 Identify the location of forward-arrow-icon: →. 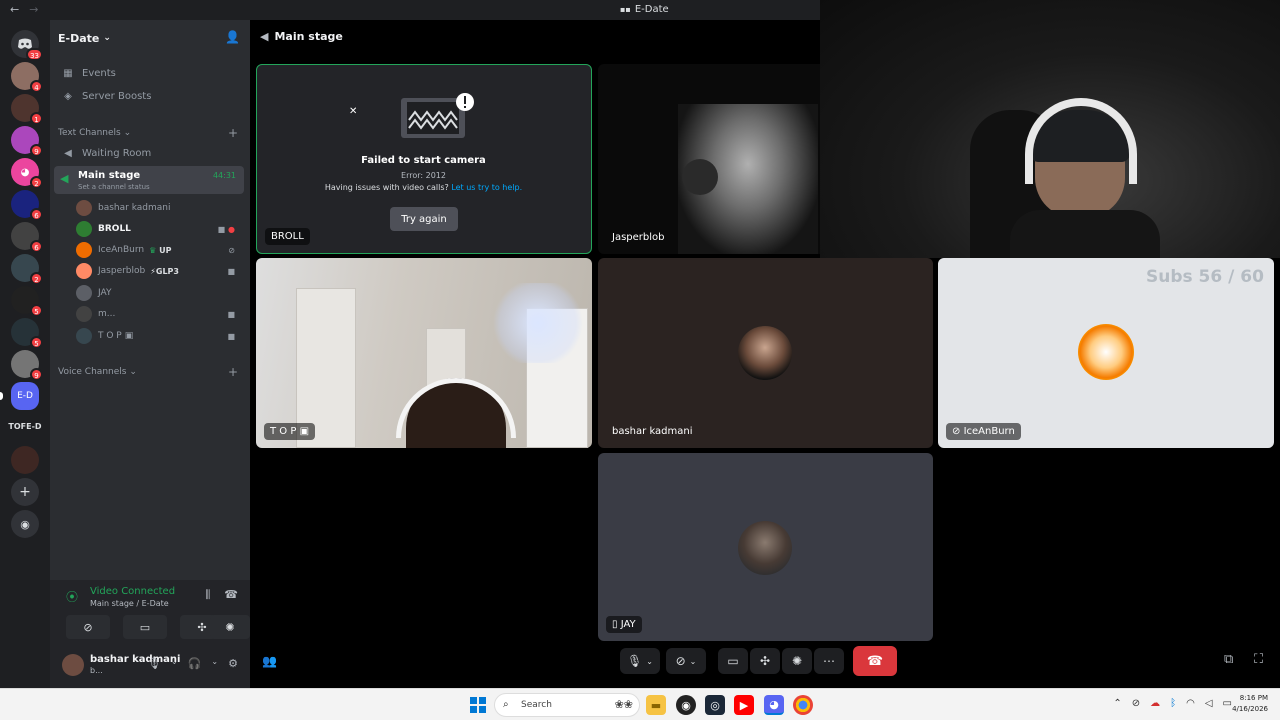
(33, 9).